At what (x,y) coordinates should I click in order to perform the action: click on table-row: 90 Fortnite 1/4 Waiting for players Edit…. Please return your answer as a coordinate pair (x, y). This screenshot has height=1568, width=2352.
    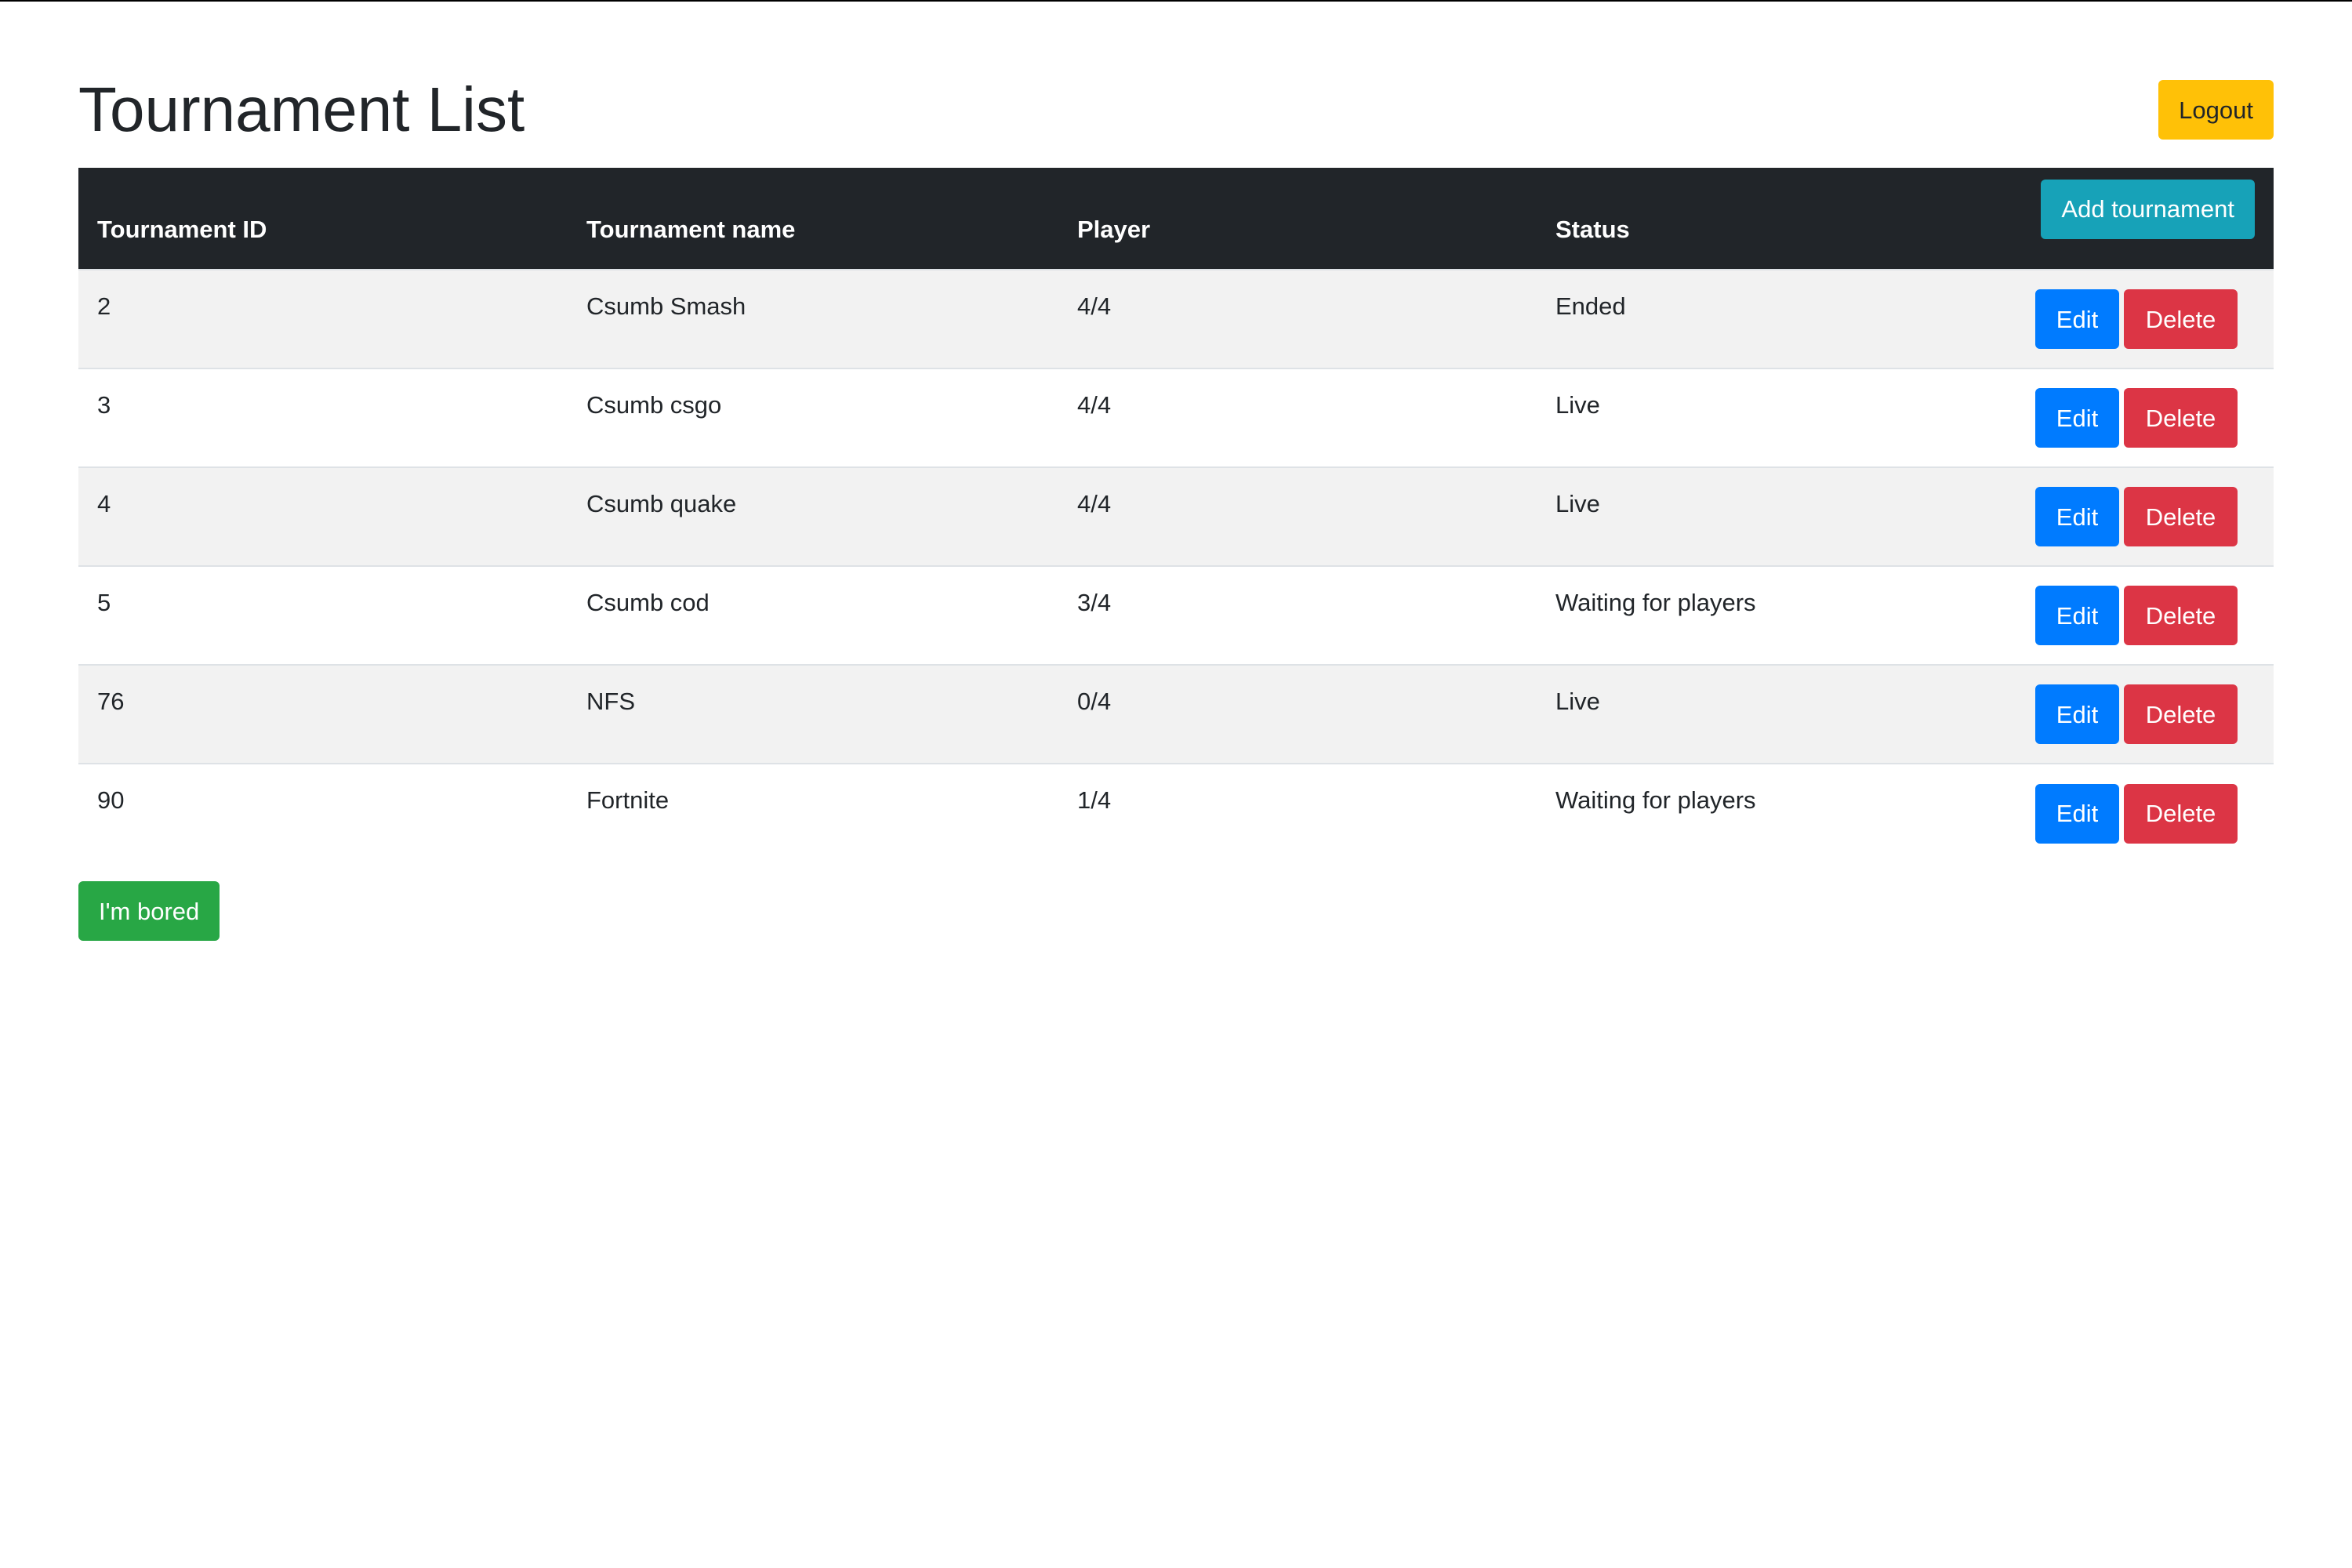
    Looking at the image, I should click on (1176, 813).